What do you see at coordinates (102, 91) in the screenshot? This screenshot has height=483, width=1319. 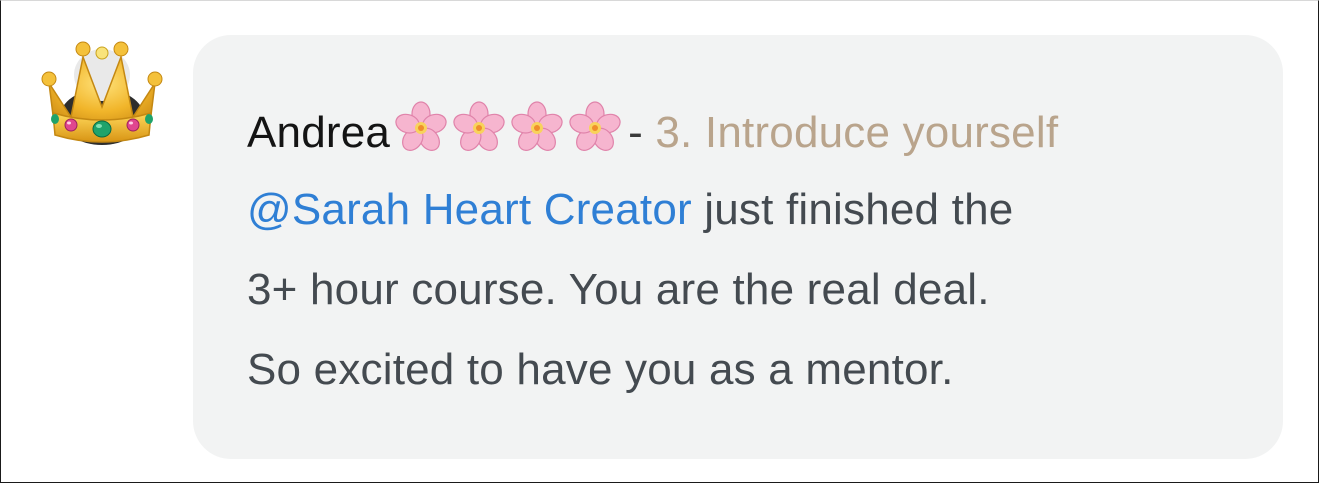 I see `crown-avatar-icon` at bounding box center [102, 91].